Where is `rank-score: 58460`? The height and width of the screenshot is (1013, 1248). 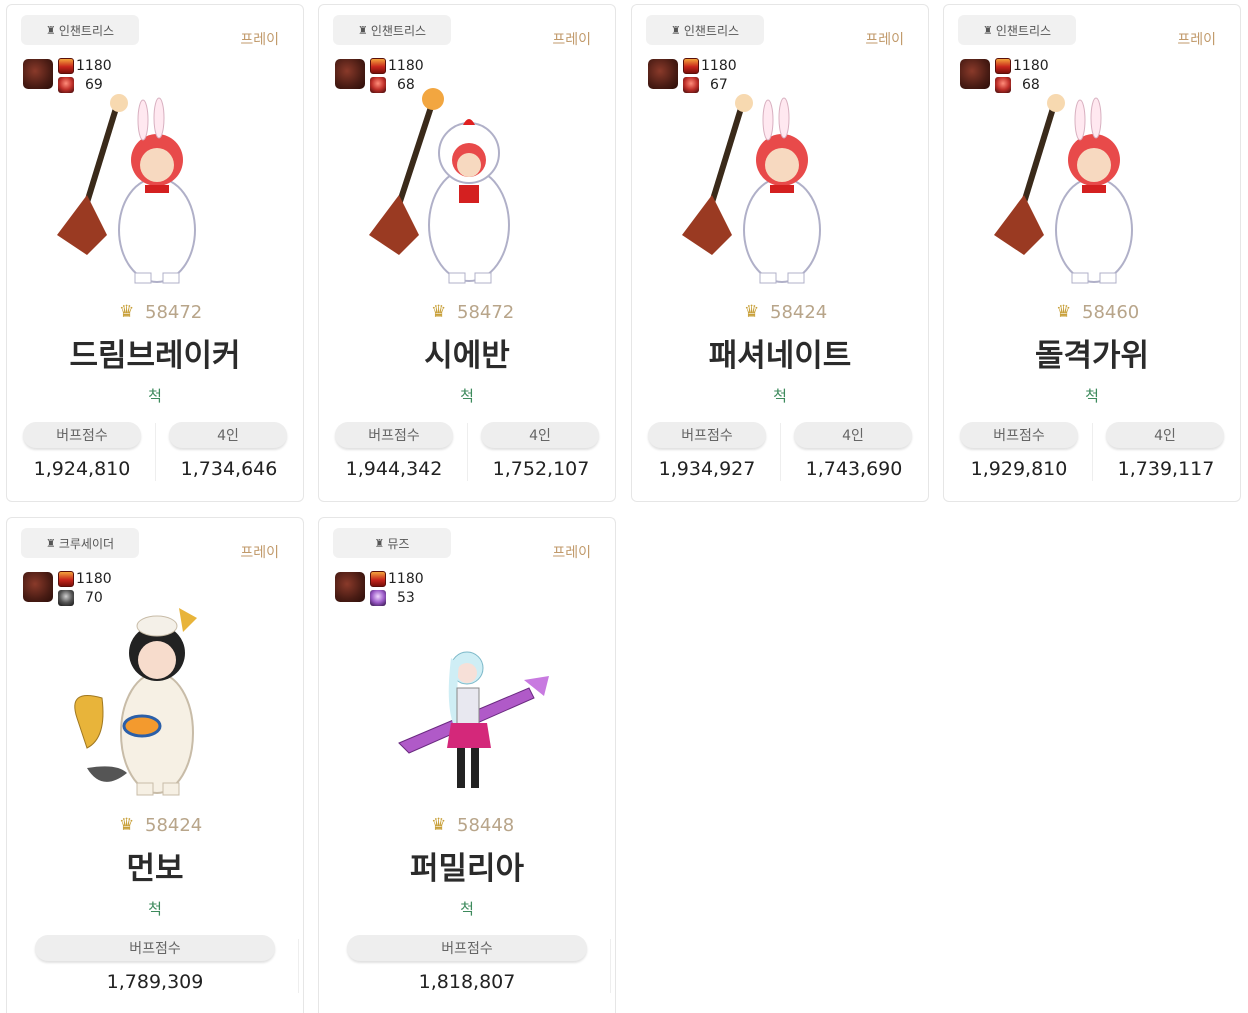 rank-score: 58460 is located at coordinates (1111, 312).